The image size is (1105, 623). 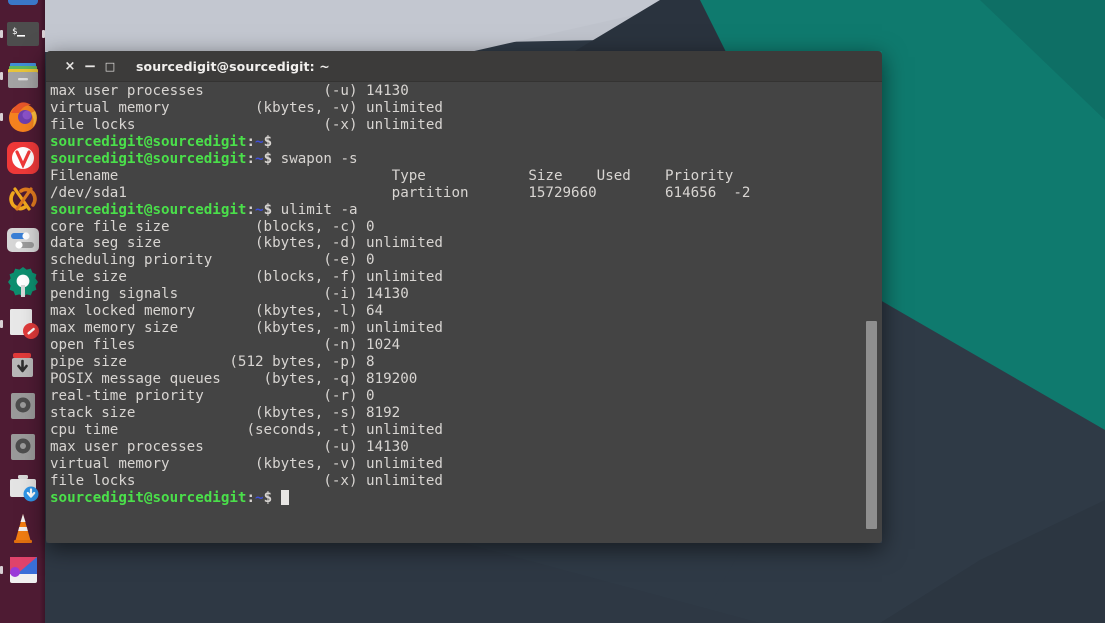 I want to click on terminal-prompt-line: sourcedigit@sourcedigit:~$ ulimit -a, so click(x=204, y=209).